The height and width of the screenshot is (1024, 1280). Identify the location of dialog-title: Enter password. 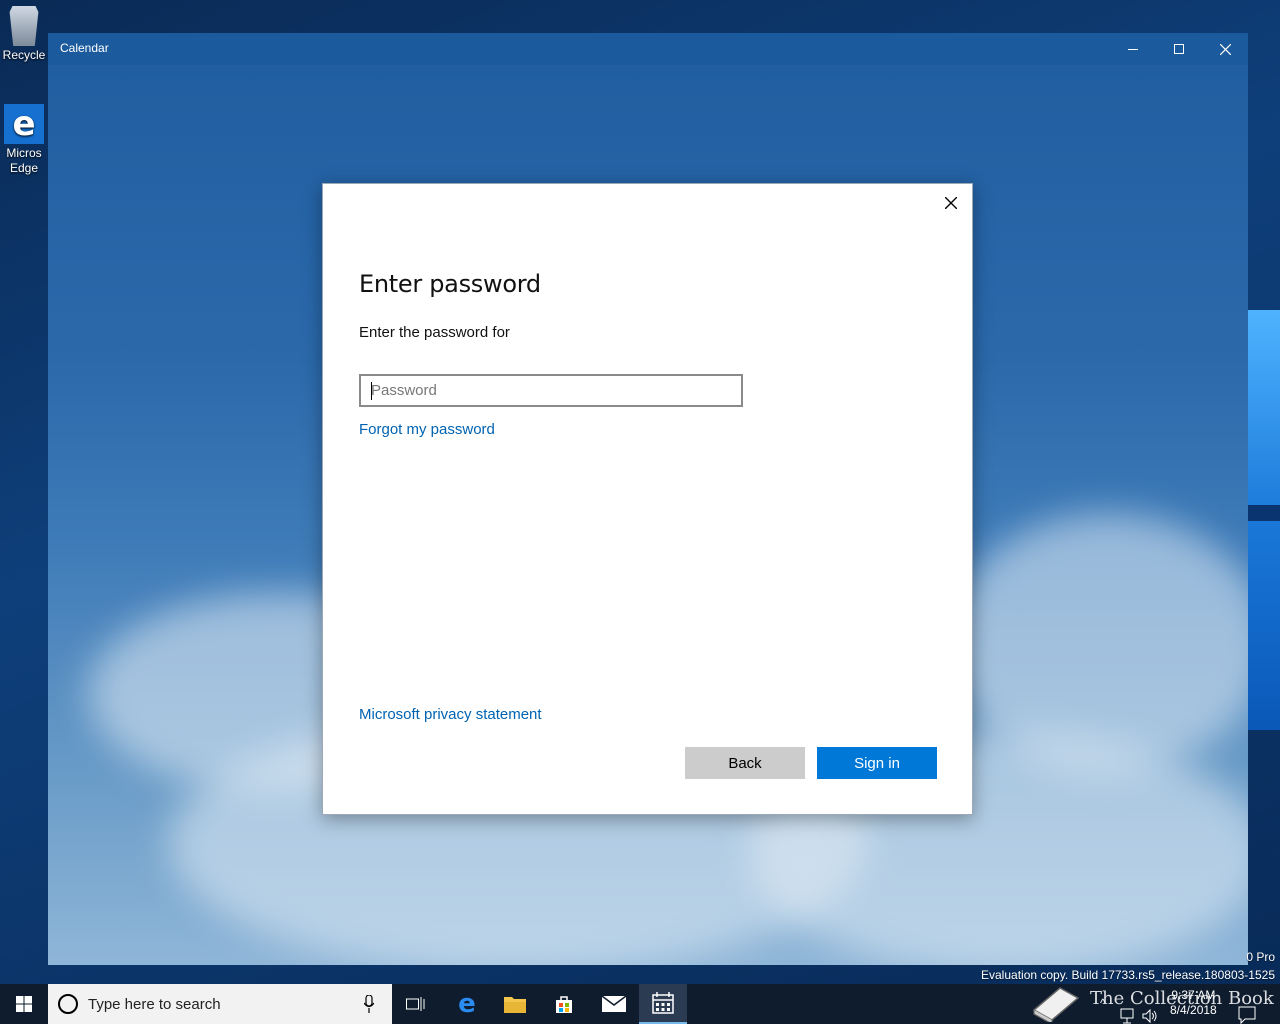
(450, 284).